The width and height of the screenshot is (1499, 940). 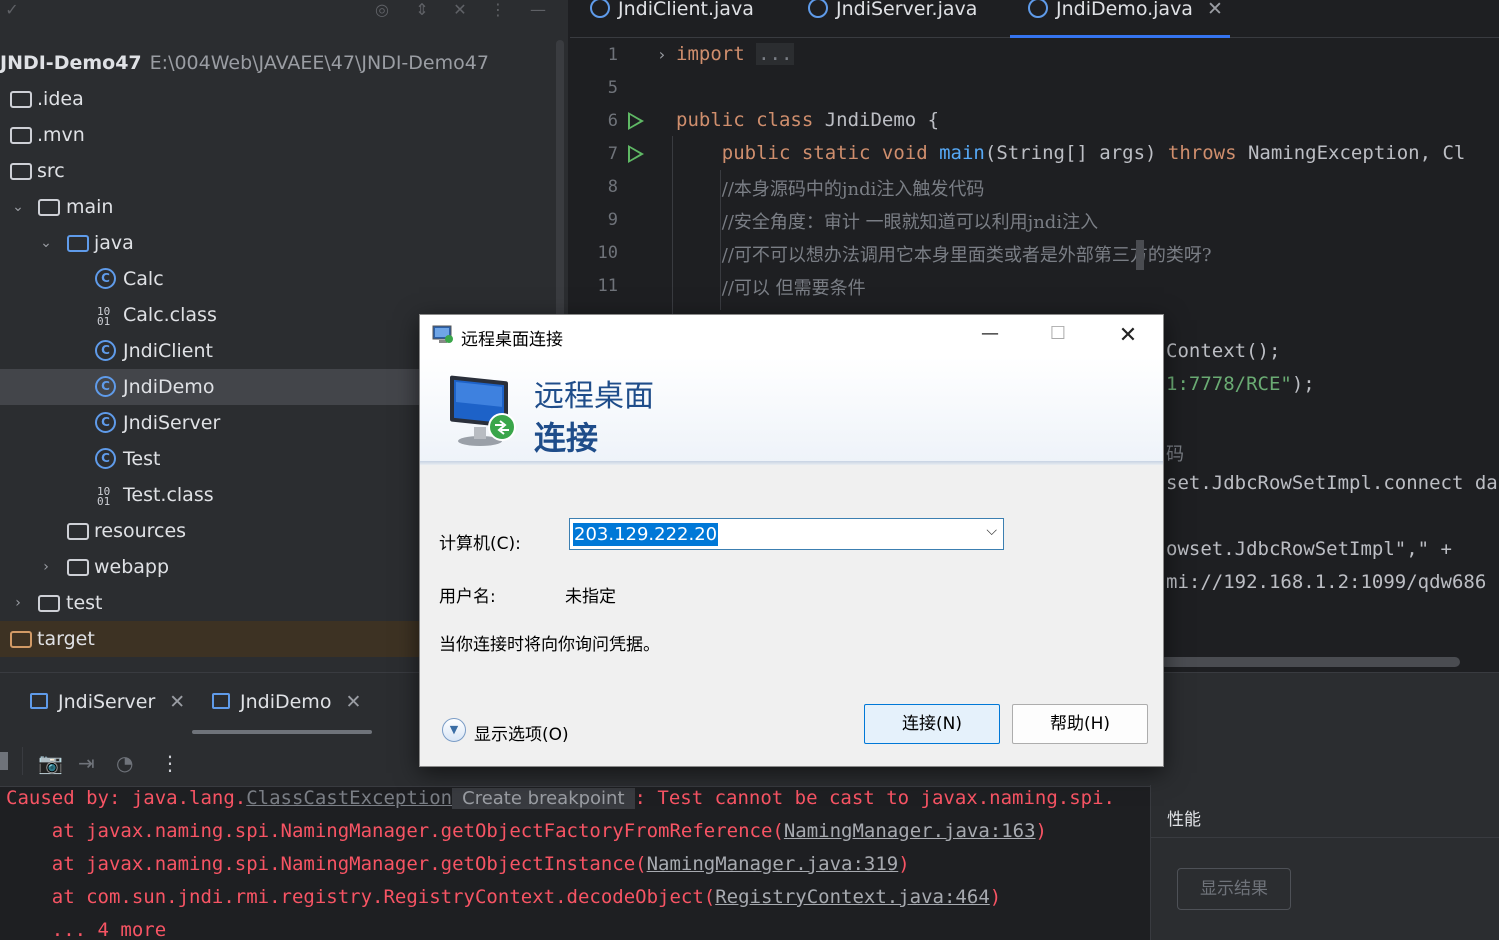 I want to click on line-number: 11, so click(x=607, y=286).